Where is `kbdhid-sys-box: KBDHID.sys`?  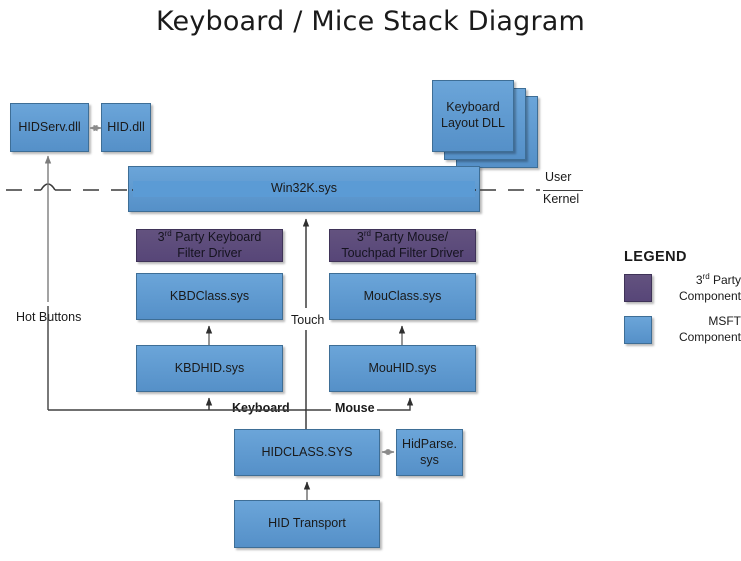 kbdhid-sys-box: KBDHID.sys is located at coordinates (209, 368).